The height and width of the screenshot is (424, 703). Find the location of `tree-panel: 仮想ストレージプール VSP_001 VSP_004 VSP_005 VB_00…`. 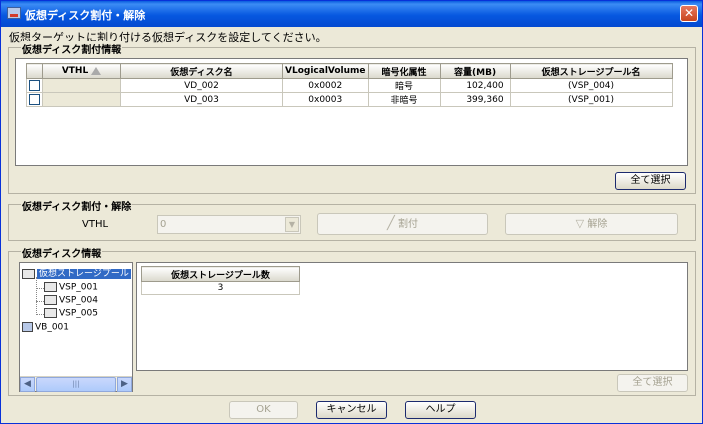

tree-panel: 仮想ストレージプール VSP_001 VSP_004 VSP_005 VB_00… is located at coordinates (76, 327).